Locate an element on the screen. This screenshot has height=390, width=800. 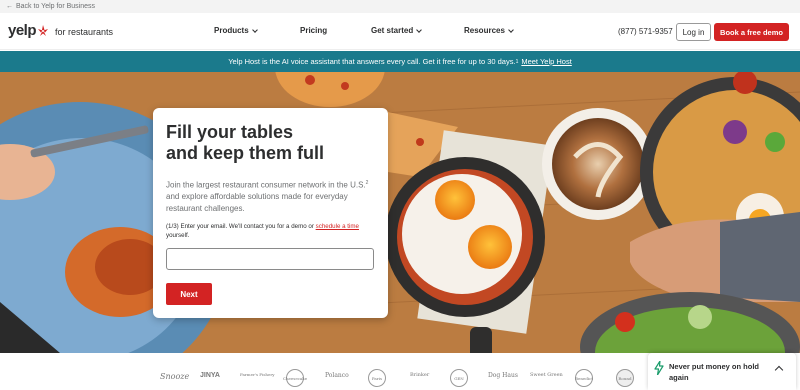
hero-title-line2: and keep them full is located at coordinates (245, 153).